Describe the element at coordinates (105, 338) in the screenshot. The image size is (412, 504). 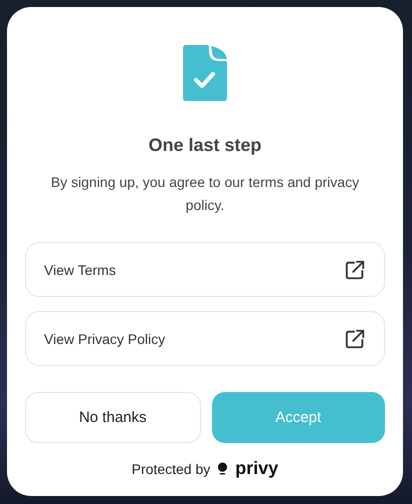
I see `link-label: View Privacy Policy` at that location.